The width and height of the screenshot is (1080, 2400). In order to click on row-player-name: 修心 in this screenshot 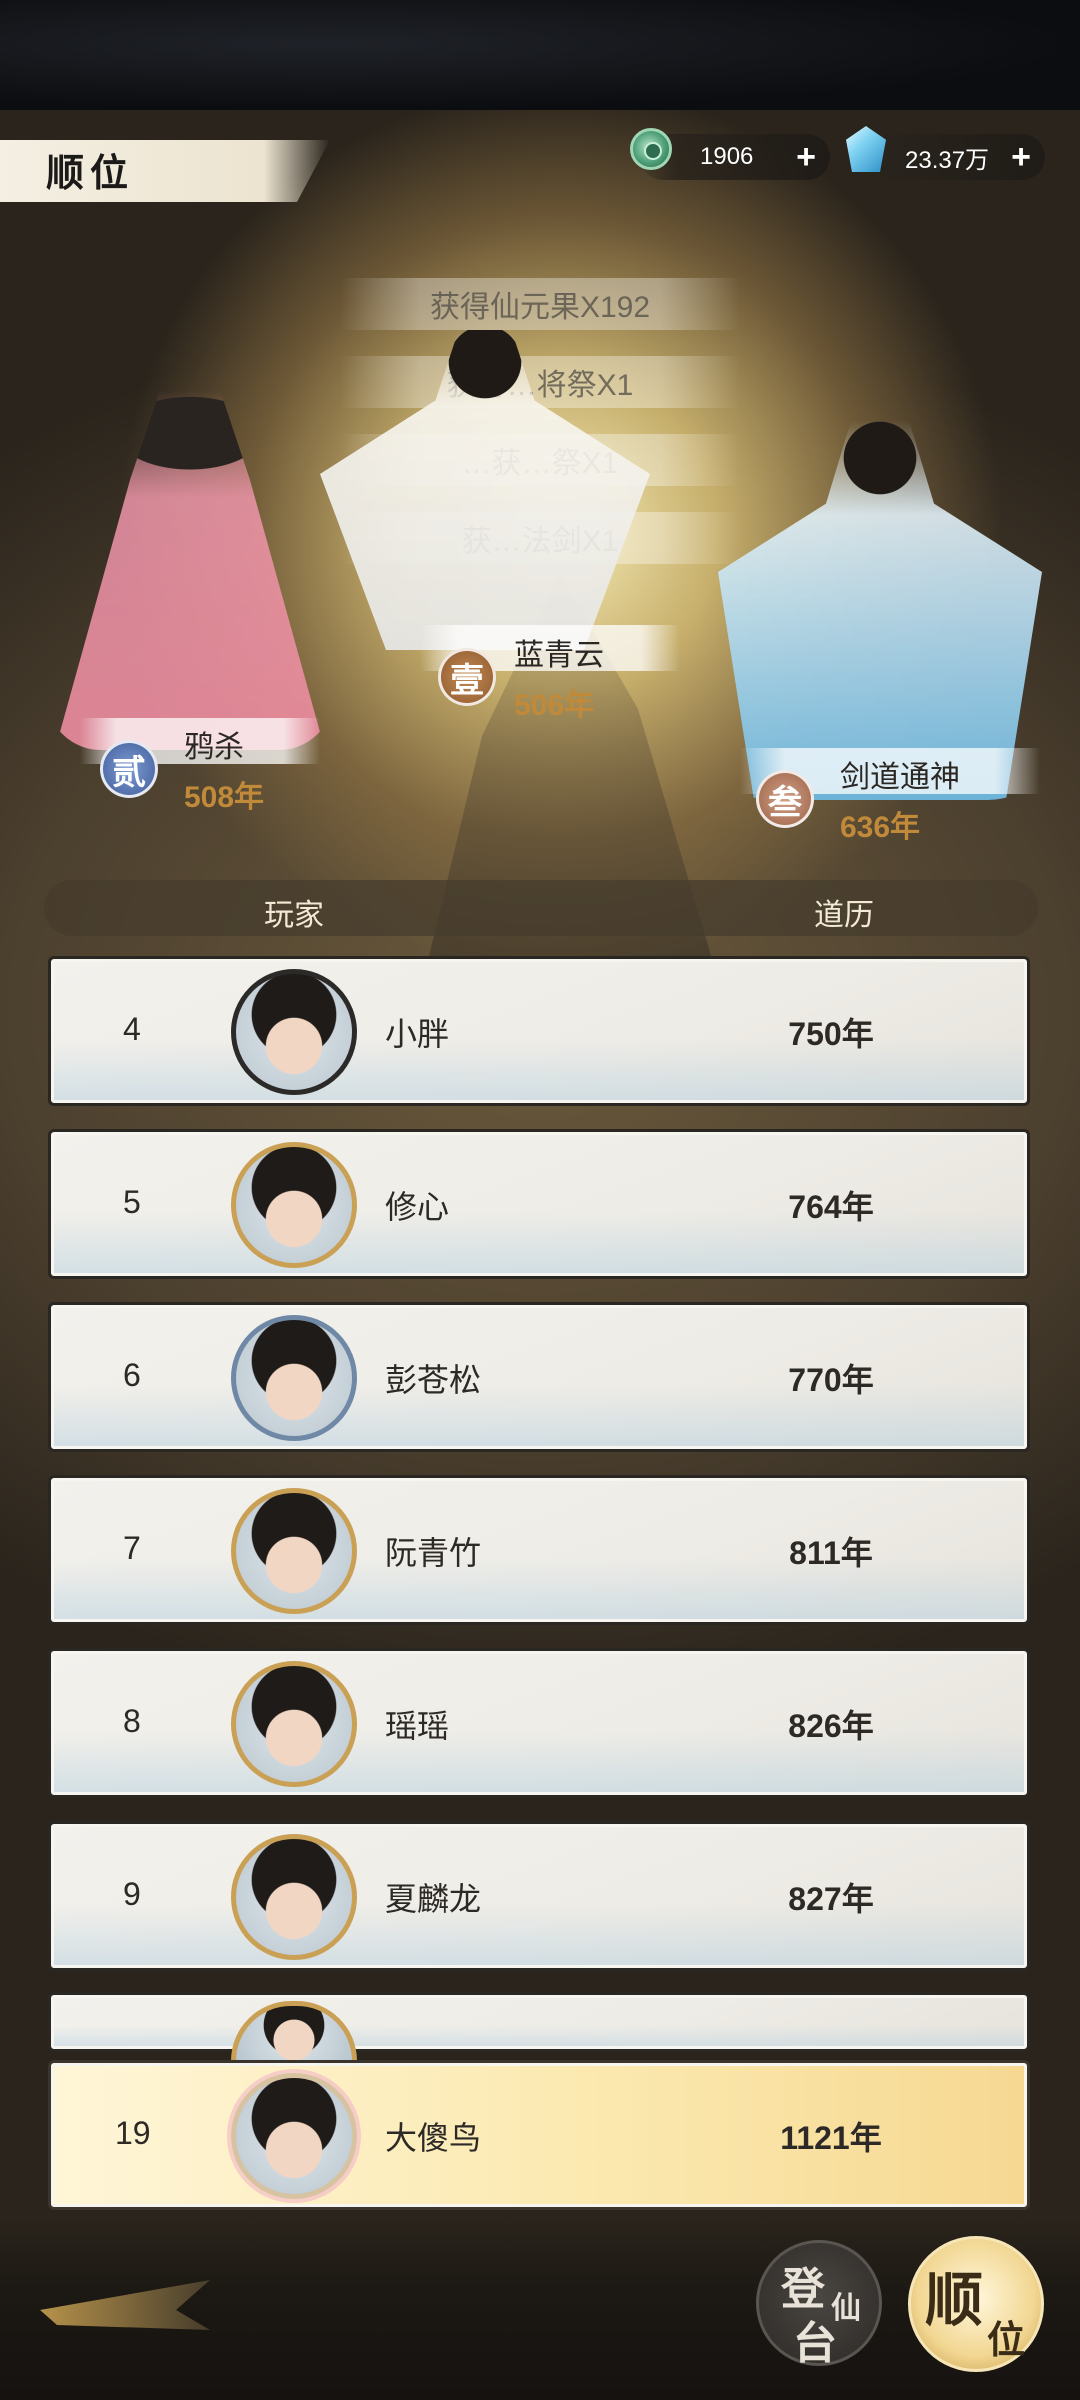, I will do `click(417, 1207)`.